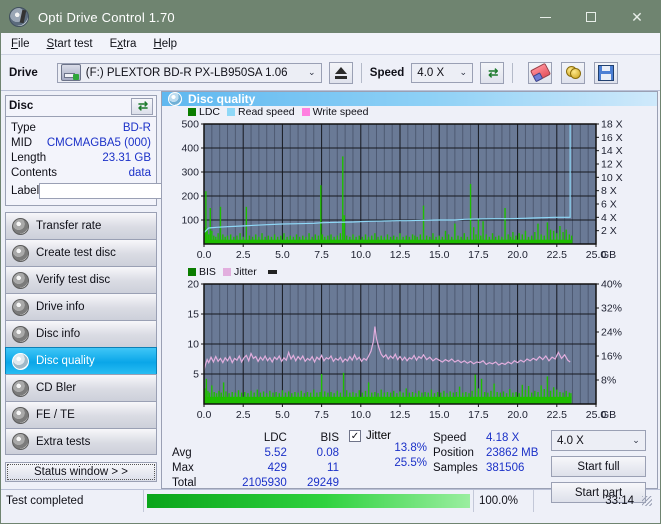 The image size is (661, 524). I want to click on svg-text: 40%, so click(611, 285).